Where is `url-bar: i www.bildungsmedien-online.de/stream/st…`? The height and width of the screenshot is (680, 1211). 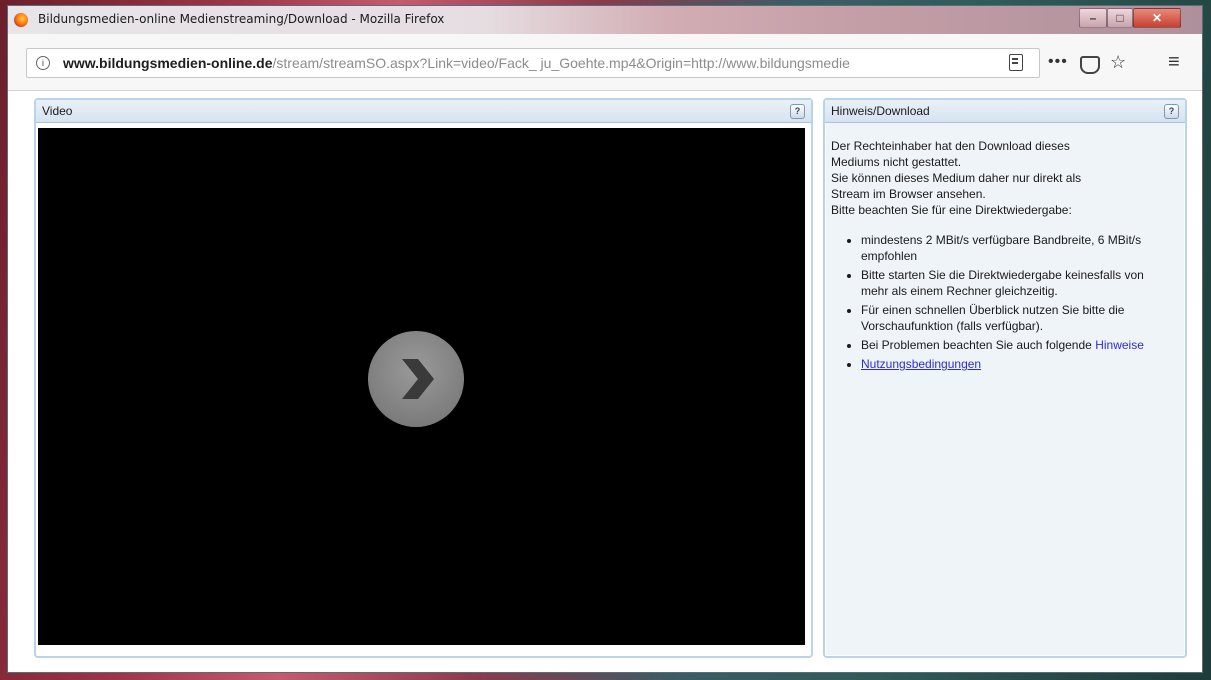
url-bar: i www.bildungsmedien-online.de/stream/st… is located at coordinates (533, 63).